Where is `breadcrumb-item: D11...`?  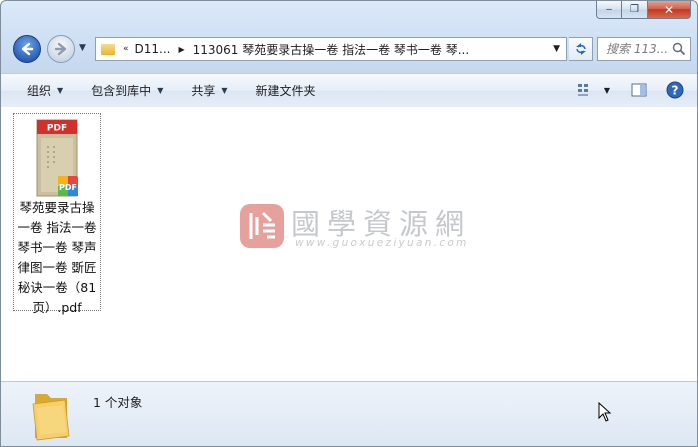 breadcrumb-item: D11... is located at coordinates (153, 49).